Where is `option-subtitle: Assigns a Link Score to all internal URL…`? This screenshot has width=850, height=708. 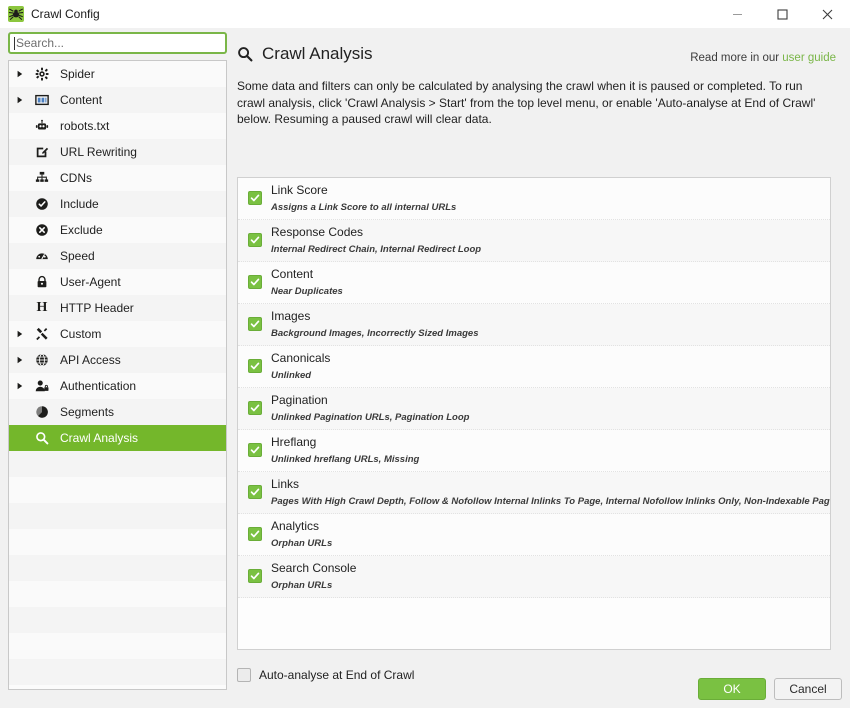 option-subtitle: Assigns a Link Score to all internal URL… is located at coordinates (364, 207).